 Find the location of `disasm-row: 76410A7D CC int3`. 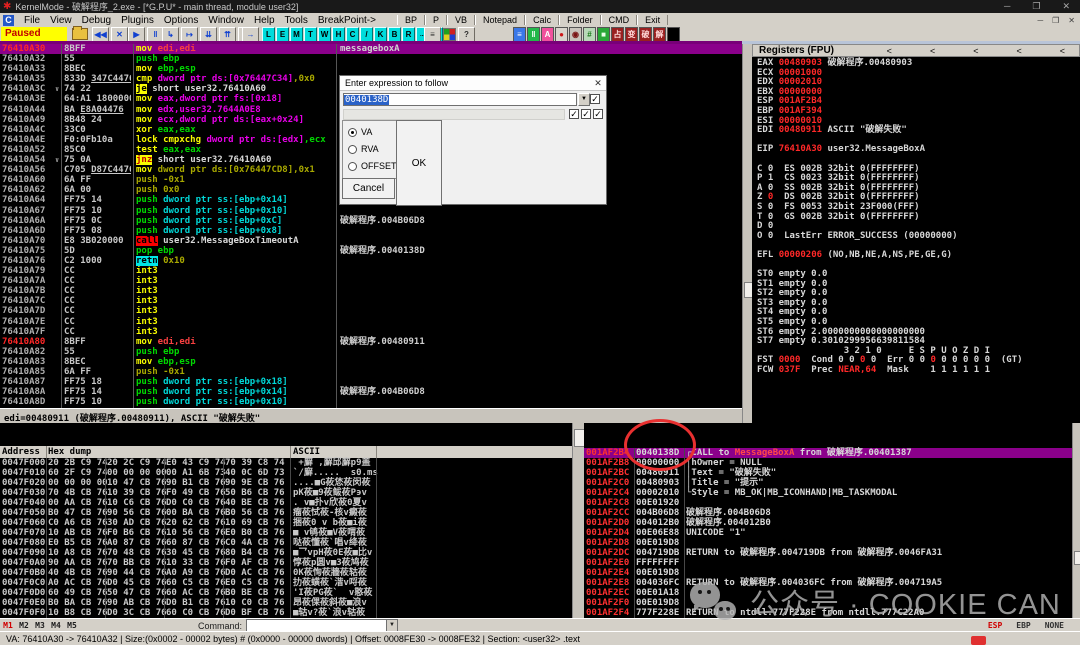

disasm-row: 76410A7D CC int3 is located at coordinates (371, 311).